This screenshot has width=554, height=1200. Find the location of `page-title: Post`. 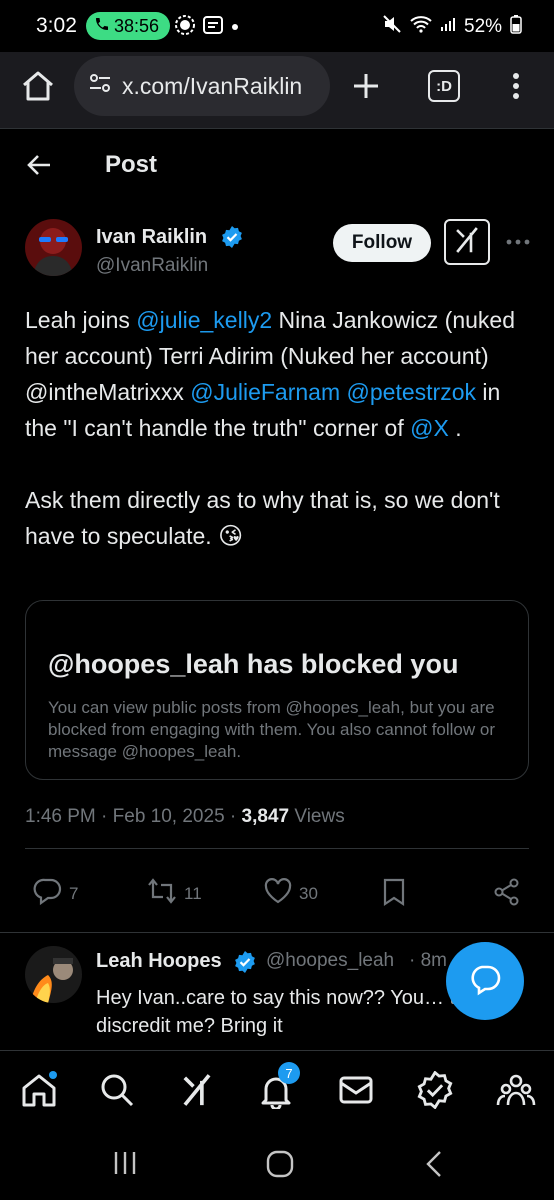

page-title: Post is located at coordinates (131, 164).